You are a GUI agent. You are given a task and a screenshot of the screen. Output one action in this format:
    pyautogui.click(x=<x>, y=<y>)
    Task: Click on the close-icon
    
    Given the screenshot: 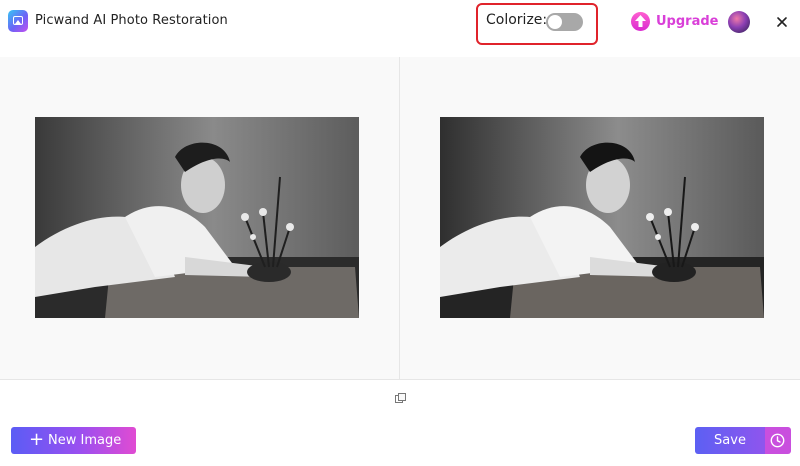 What is the action you would take?
    pyautogui.click(x=782, y=22)
    